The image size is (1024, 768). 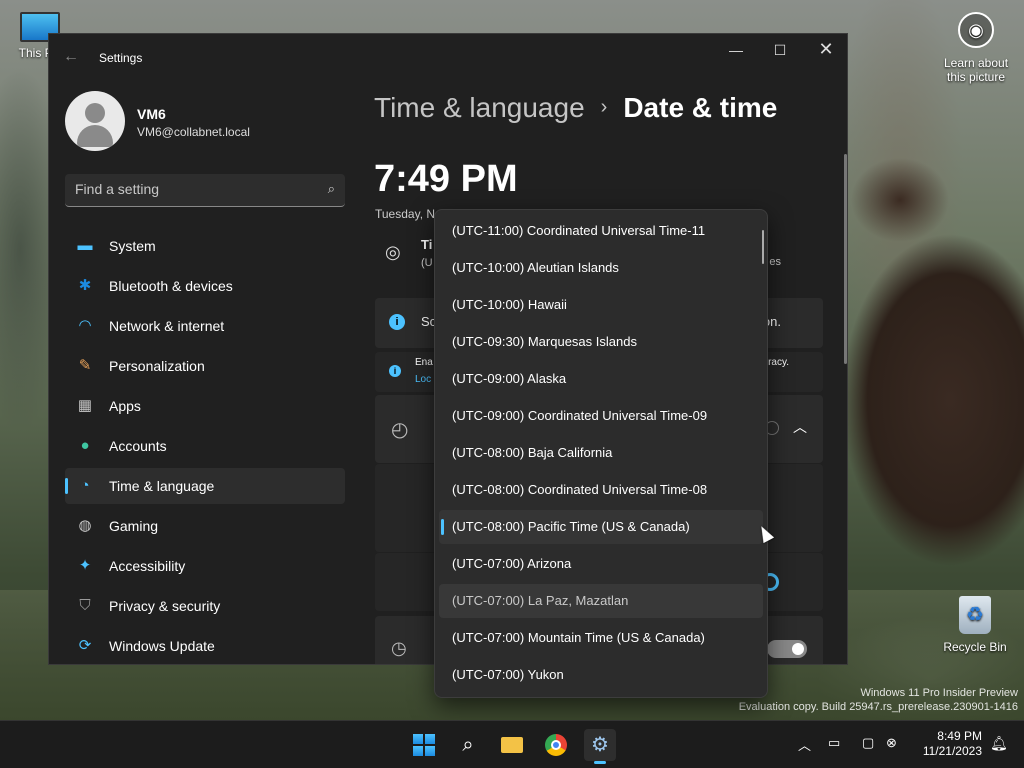 I want to click on avatar-body, so click(x=95, y=136).